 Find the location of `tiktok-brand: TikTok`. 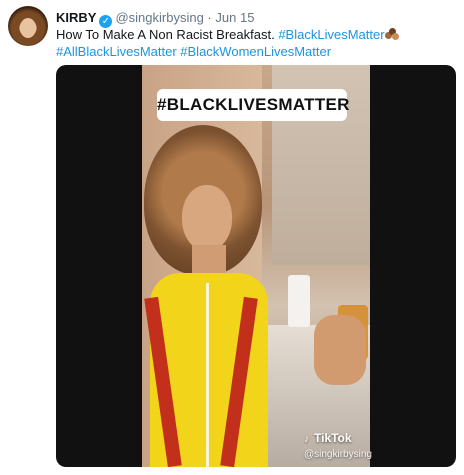

tiktok-brand: TikTok is located at coordinates (333, 438).